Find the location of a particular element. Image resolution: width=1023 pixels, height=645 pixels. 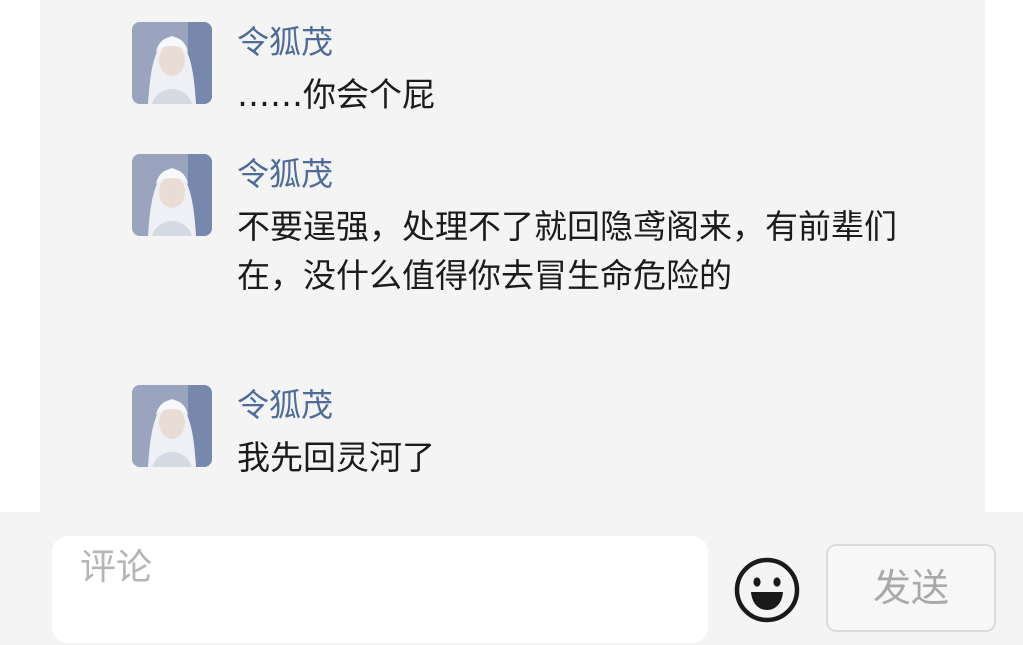

emoji-button is located at coordinates (767, 590).